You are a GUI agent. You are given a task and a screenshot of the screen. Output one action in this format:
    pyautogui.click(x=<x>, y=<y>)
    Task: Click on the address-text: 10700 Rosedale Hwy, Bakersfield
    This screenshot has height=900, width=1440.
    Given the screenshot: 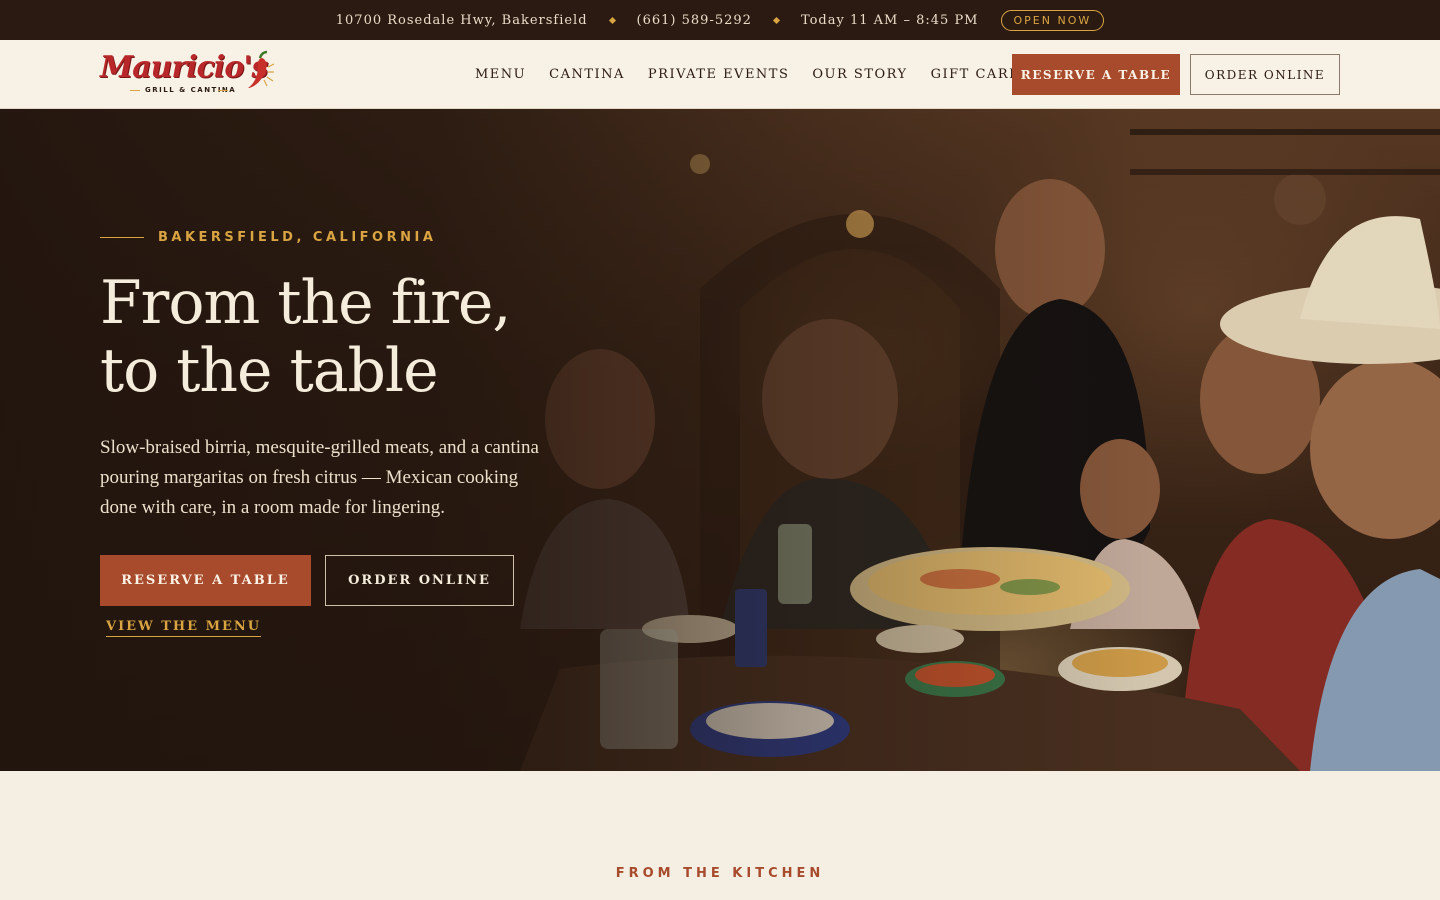 What is the action you would take?
    pyautogui.click(x=462, y=20)
    